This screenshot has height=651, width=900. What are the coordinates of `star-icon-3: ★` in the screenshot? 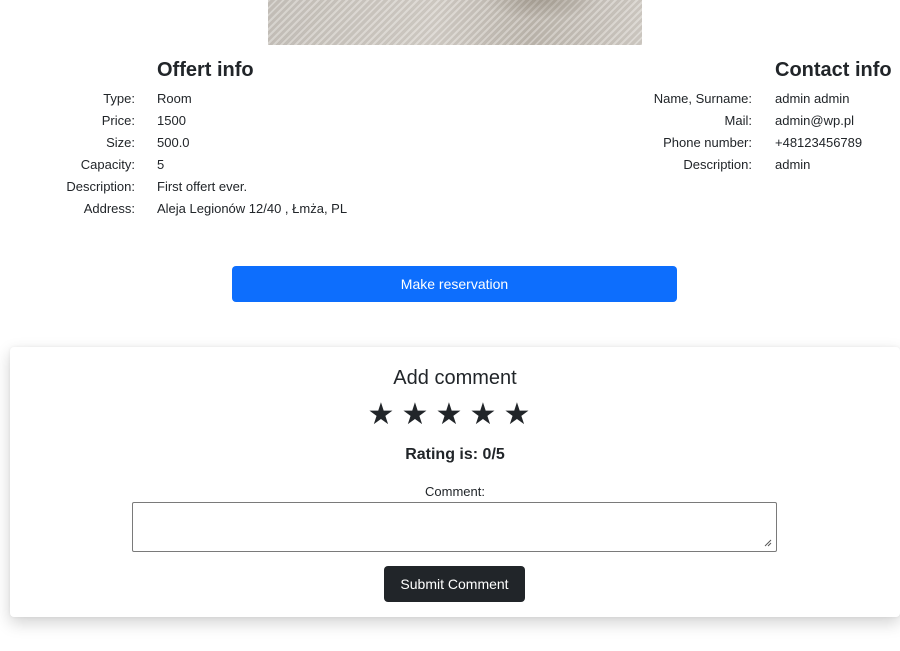 It's located at (449, 415).